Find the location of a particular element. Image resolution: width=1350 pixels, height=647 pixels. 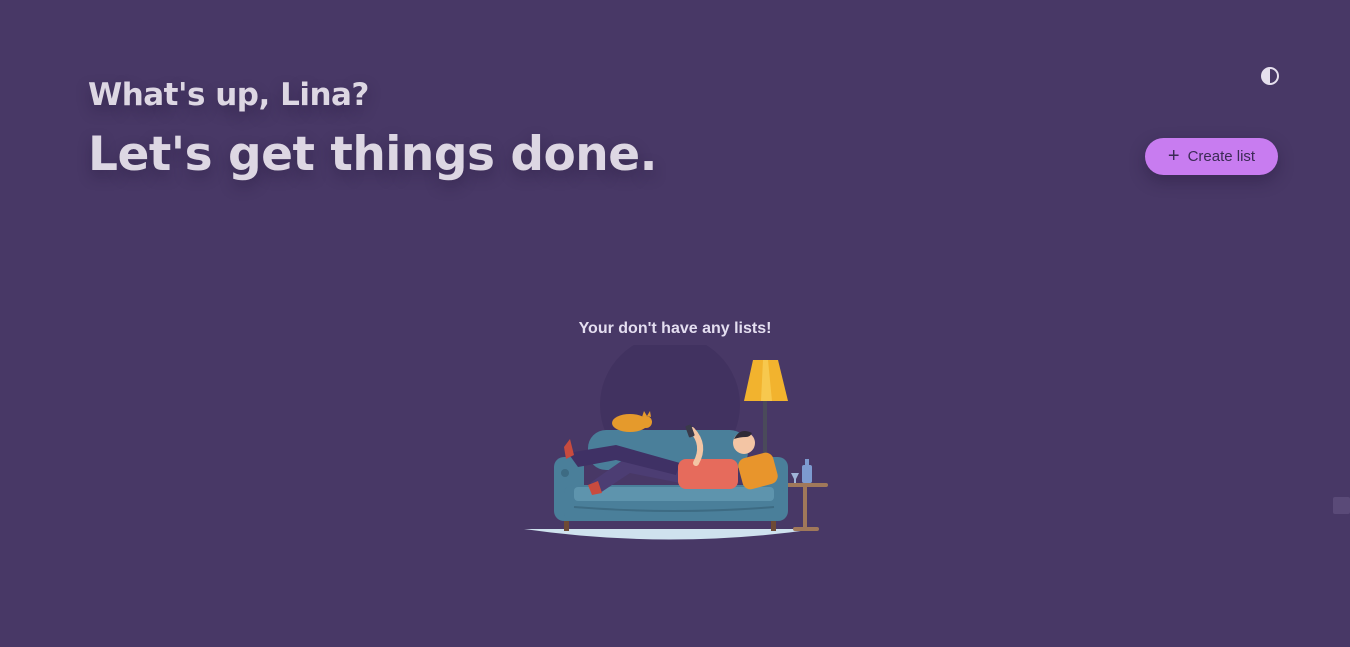

side-panel-handle is located at coordinates (1341, 505).